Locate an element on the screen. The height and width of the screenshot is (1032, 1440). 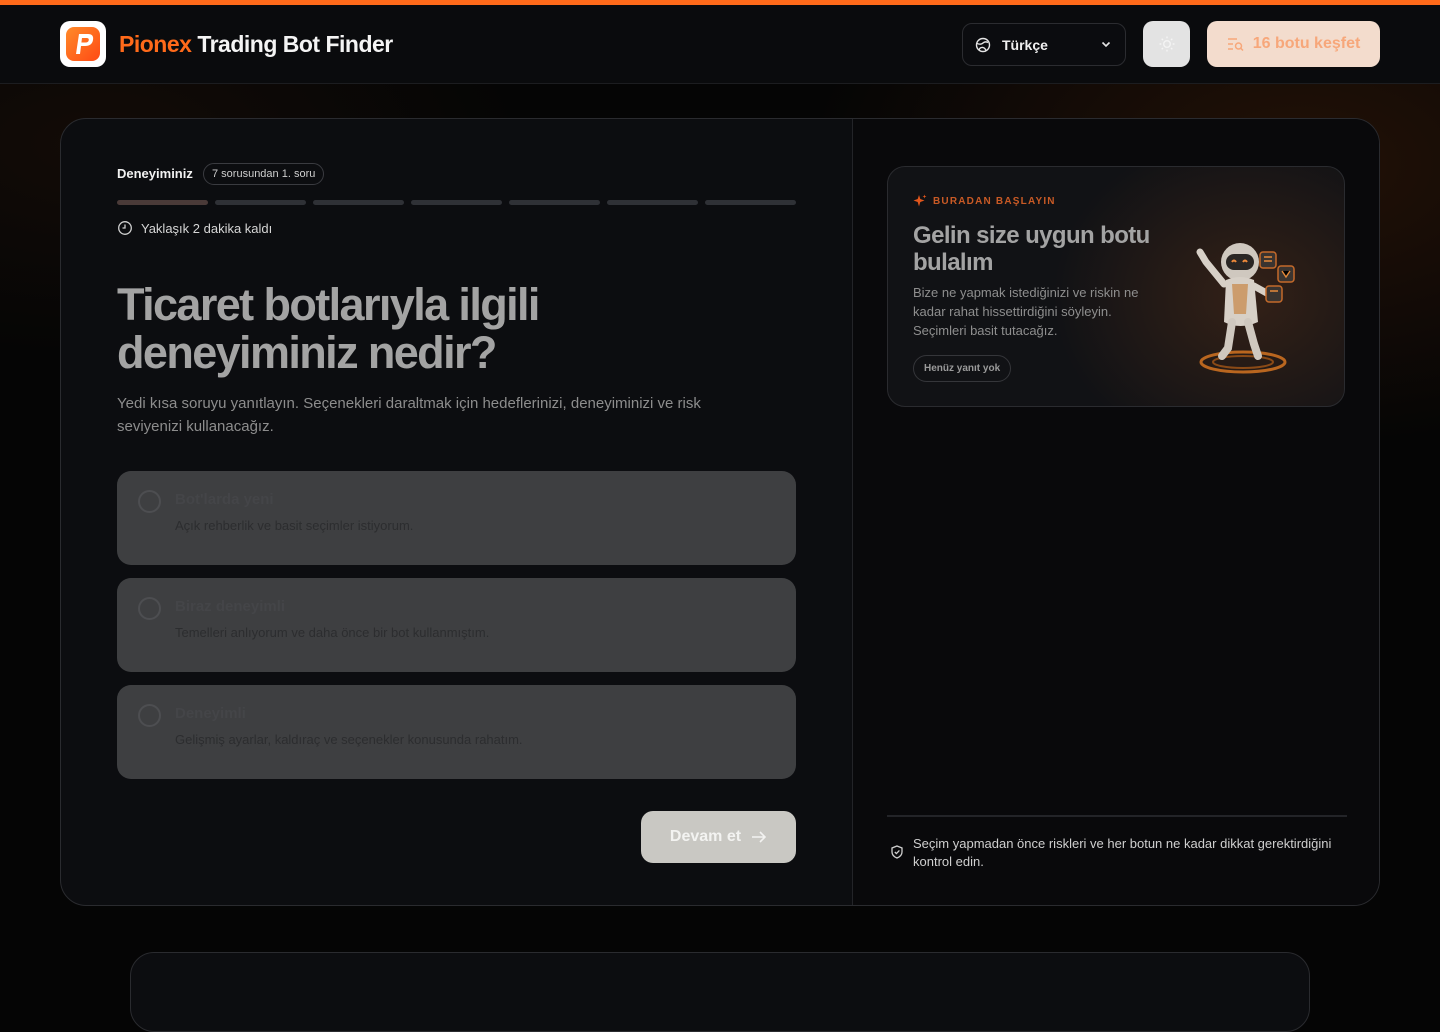
option-title: Bot'larda yeni is located at coordinates (224, 499).